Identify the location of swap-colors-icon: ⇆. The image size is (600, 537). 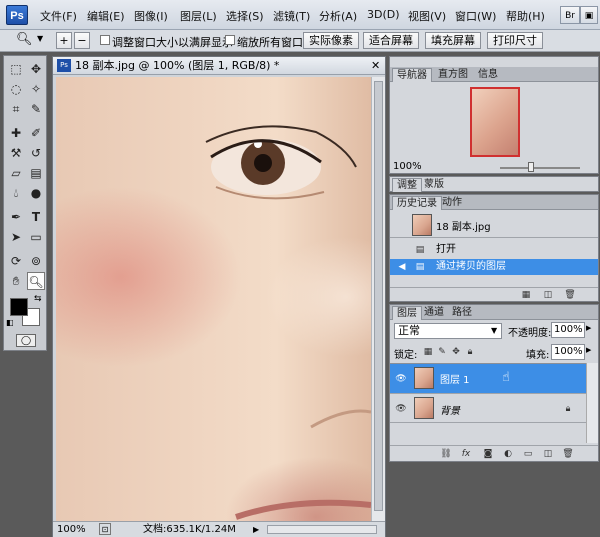
(38, 299).